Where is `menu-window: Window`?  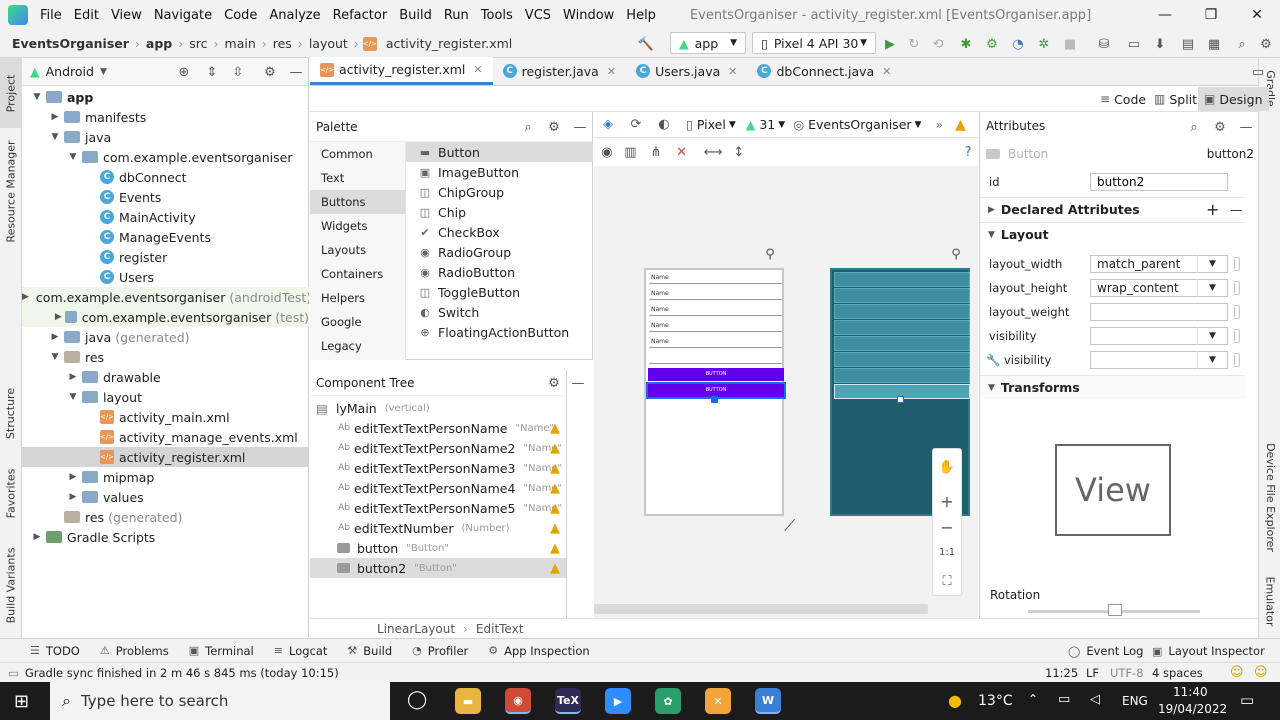 menu-window: Window is located at coordinates (588, 15).